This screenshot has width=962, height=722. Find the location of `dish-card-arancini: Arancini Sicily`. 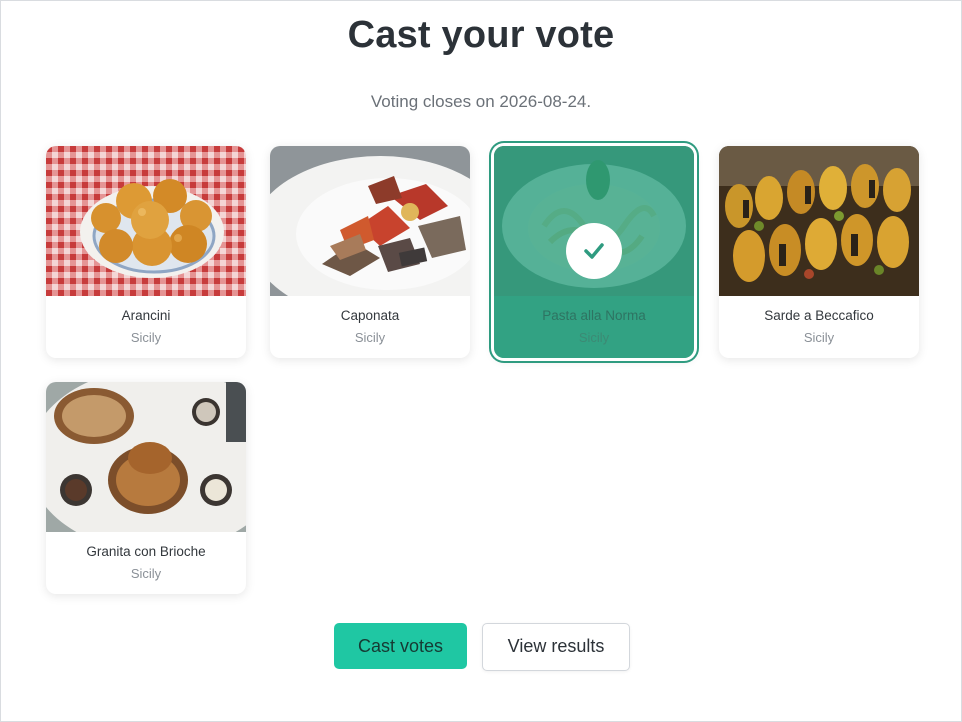

dish-card-arancini: Arancini Sicily is located at coordinates (146, 252).